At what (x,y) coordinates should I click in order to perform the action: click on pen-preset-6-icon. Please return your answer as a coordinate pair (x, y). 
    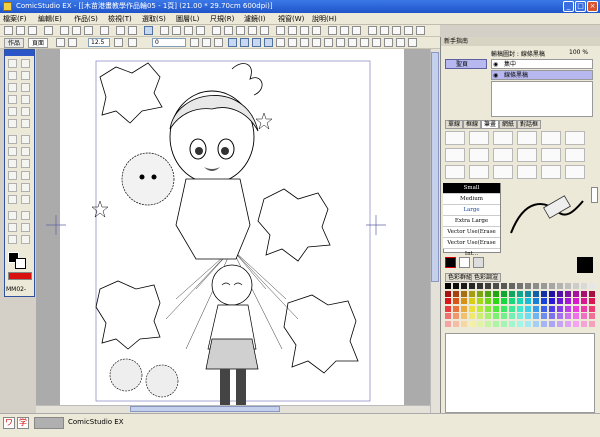
    Looking at the image, I should click on (575, 155).